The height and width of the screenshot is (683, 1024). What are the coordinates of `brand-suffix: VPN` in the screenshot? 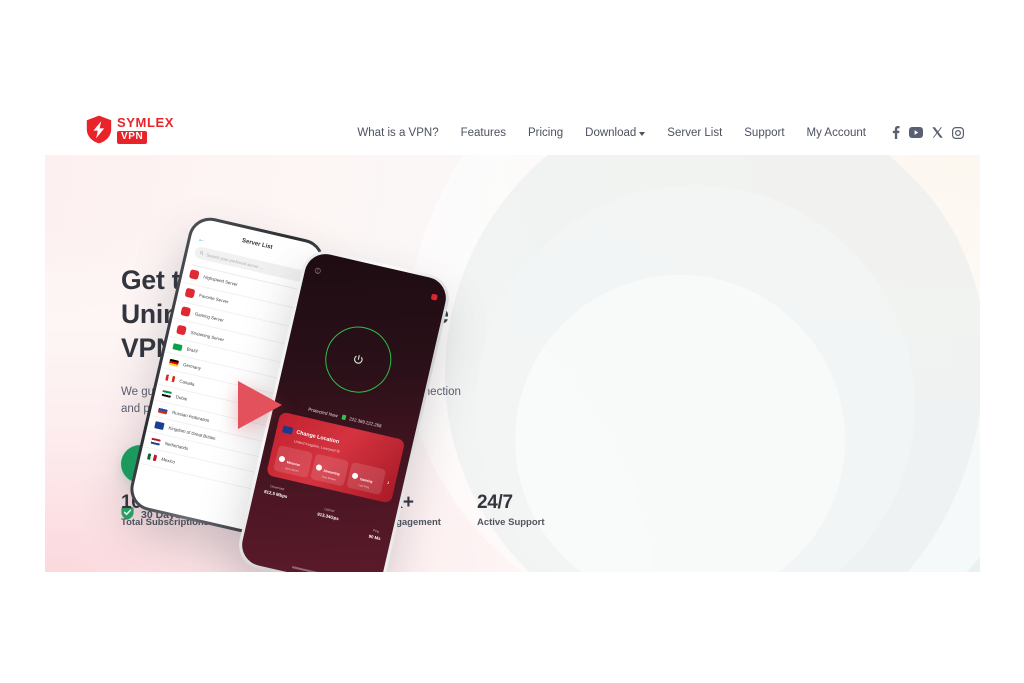 It's located at (132, 137).